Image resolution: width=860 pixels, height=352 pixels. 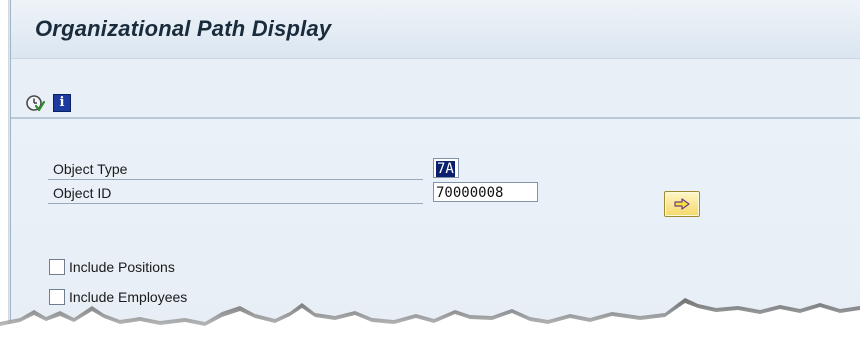 I want to click on include-employees-label: Include Employees, so click(x=128, y=297).